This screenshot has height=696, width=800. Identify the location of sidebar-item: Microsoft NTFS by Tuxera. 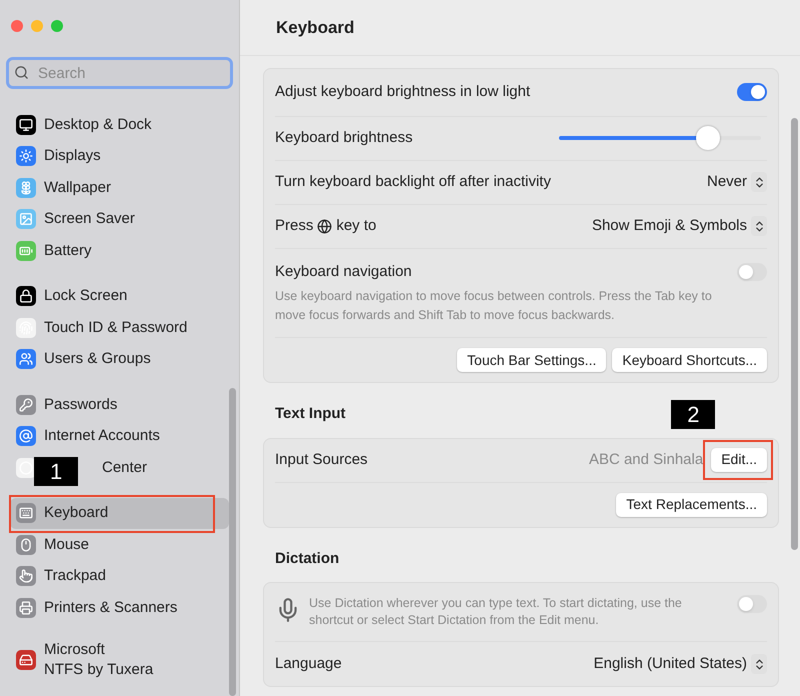
(119, 660).